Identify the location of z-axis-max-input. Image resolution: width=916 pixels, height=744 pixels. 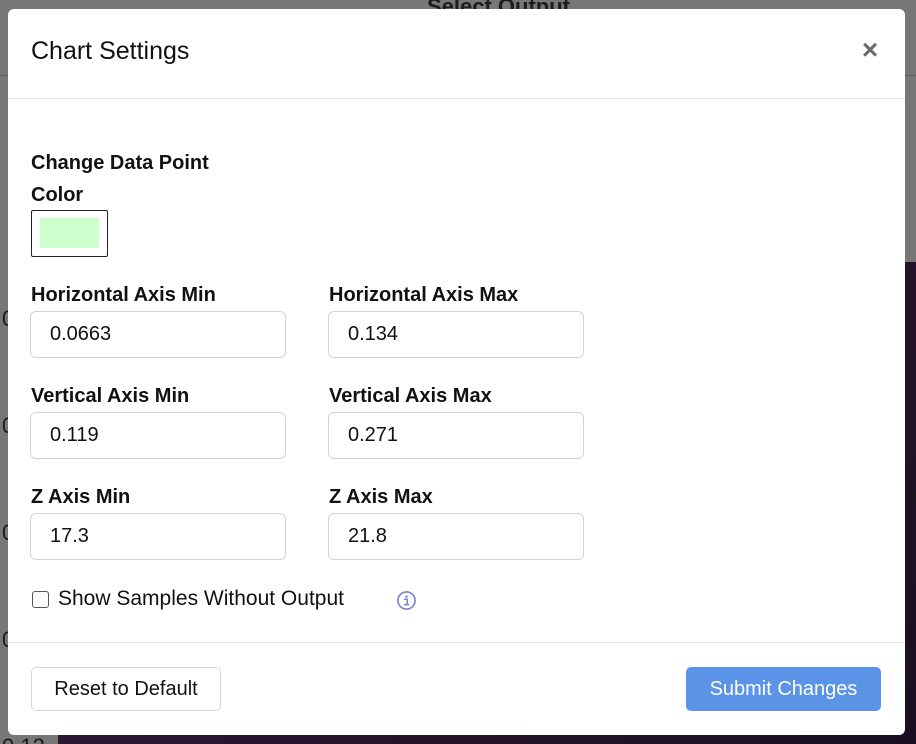
(456, 536).